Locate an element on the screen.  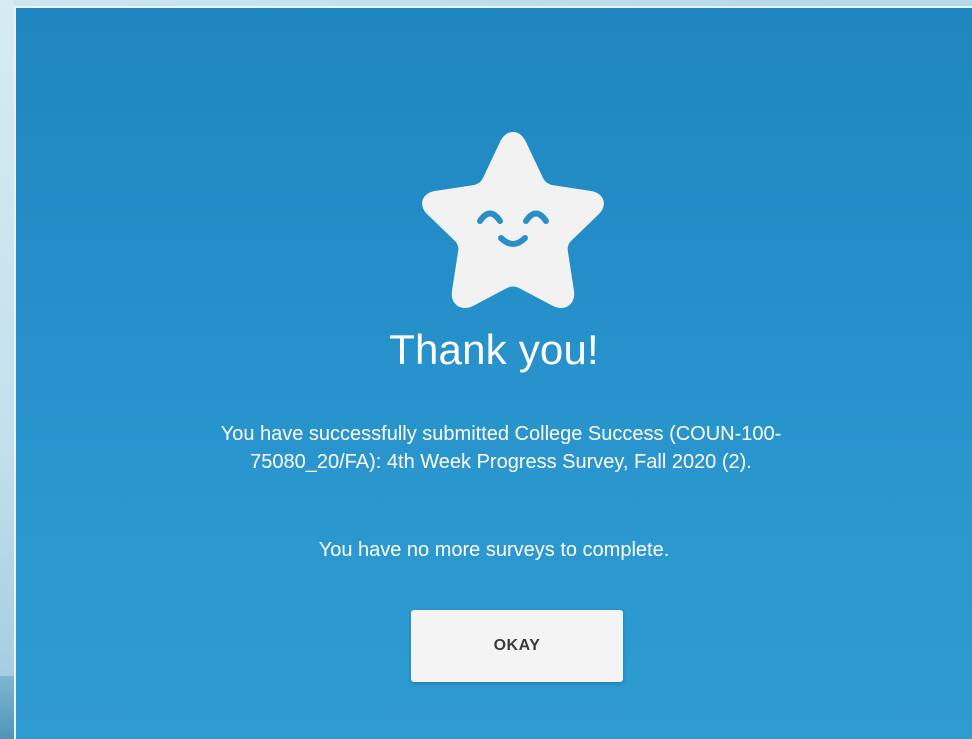
no-more-surveys-message: You have no more surveys to complete. is located at coordinates (494, 550).